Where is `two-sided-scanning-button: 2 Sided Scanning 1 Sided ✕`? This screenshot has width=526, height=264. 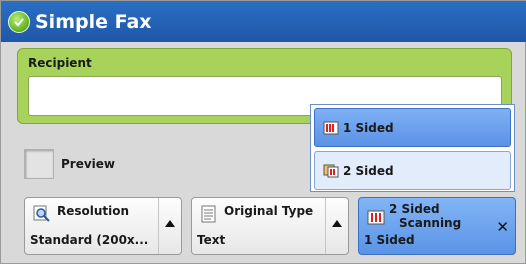
two-sided-scanning-button: 2 Sided Scanning 1 Sided ✕ is located at coordinates (437, 226).